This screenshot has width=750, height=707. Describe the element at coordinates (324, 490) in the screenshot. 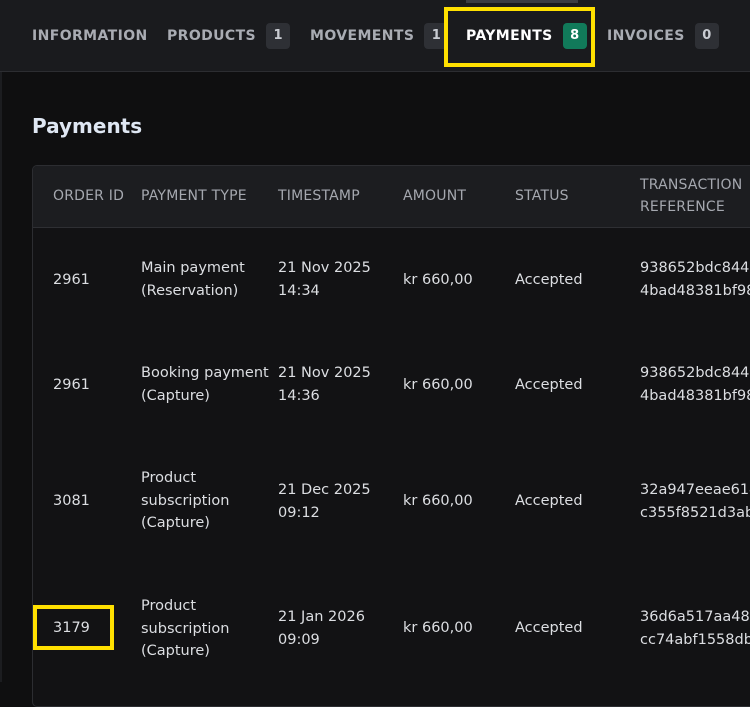

I see `timestamp-date: 21 Dec 2025` at that location.